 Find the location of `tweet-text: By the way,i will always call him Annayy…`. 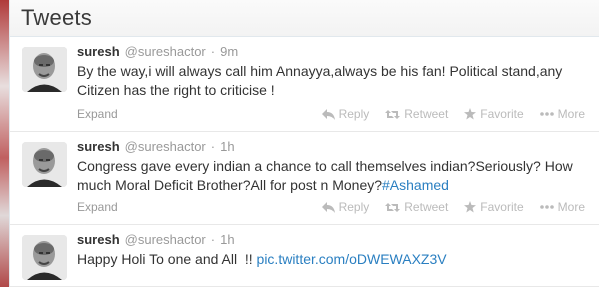

tweet-text: By the way,i will always call him Annayy… is located at coordinates (320, 80).